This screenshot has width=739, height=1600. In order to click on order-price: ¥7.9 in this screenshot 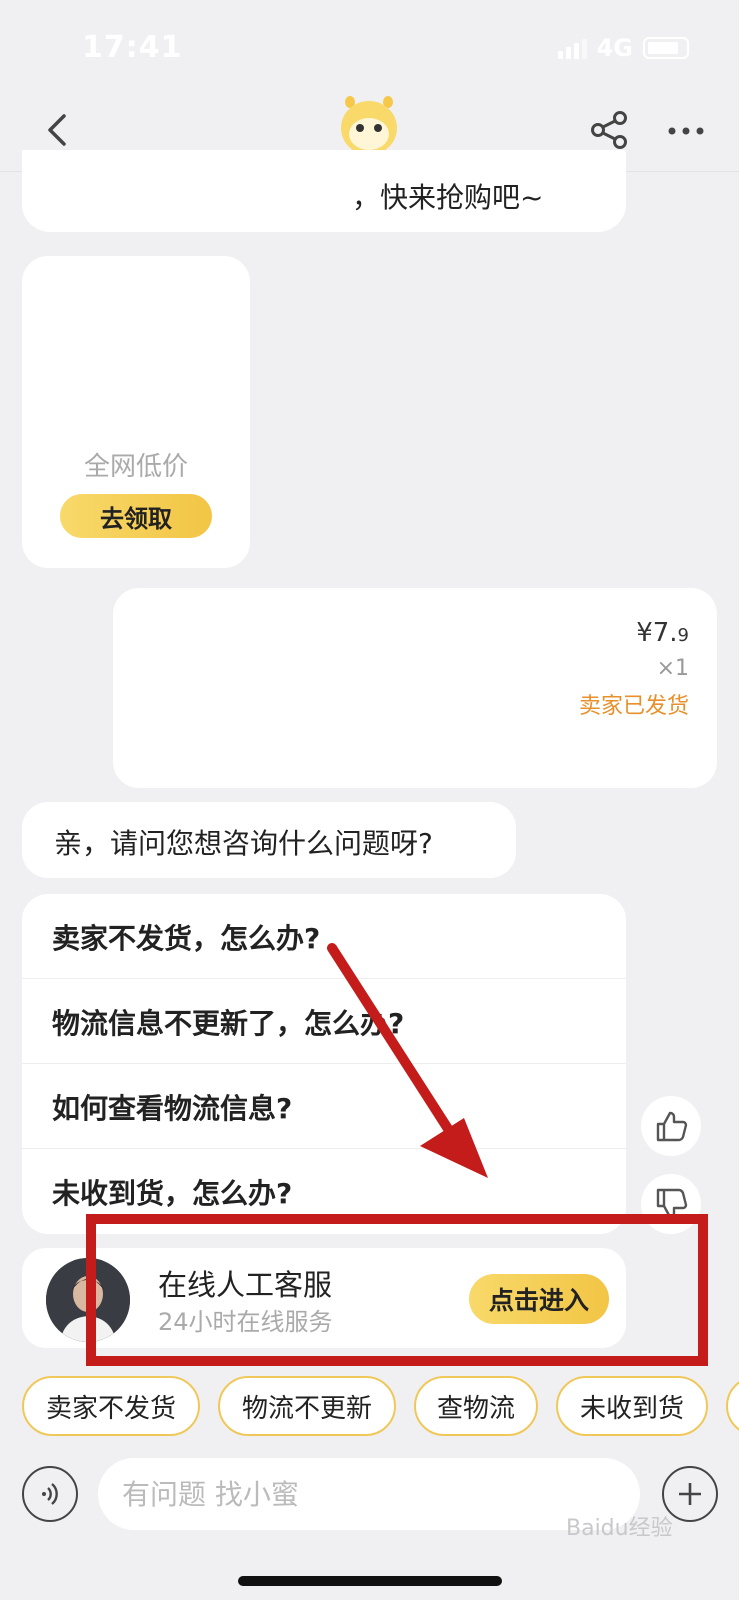, I will do `click(662, 633)`.